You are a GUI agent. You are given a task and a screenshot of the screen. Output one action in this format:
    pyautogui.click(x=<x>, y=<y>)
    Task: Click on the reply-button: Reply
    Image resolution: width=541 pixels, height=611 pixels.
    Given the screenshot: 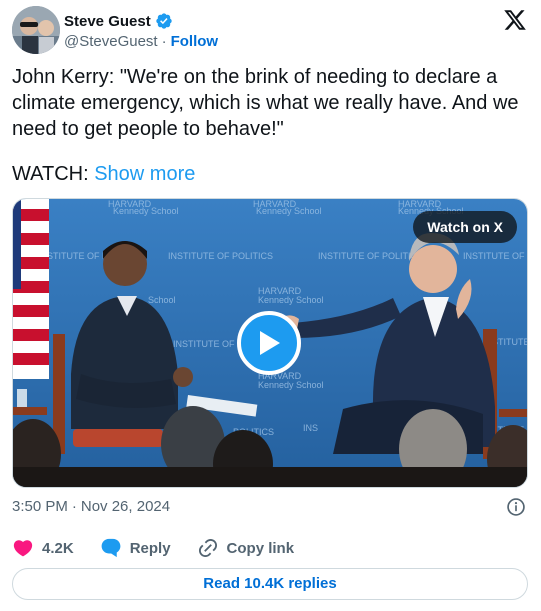 What is the action you would take?
    pyautogui.click(x=135, y=548)
    